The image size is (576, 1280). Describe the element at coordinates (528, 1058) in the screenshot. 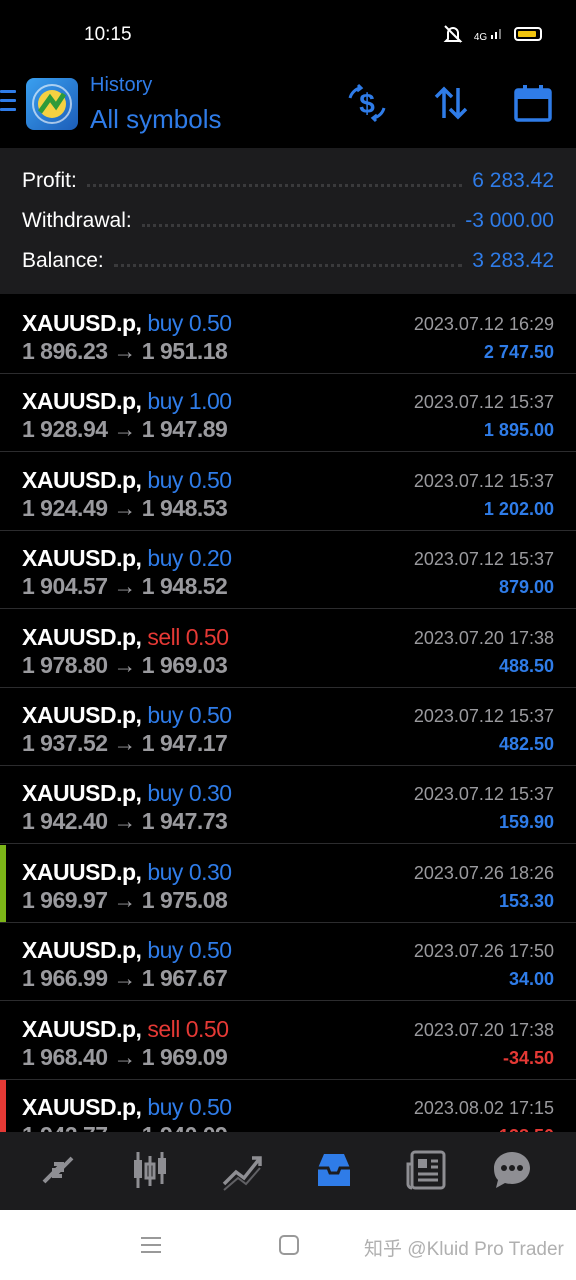

I see `trade-profit: -34.50` at that location.